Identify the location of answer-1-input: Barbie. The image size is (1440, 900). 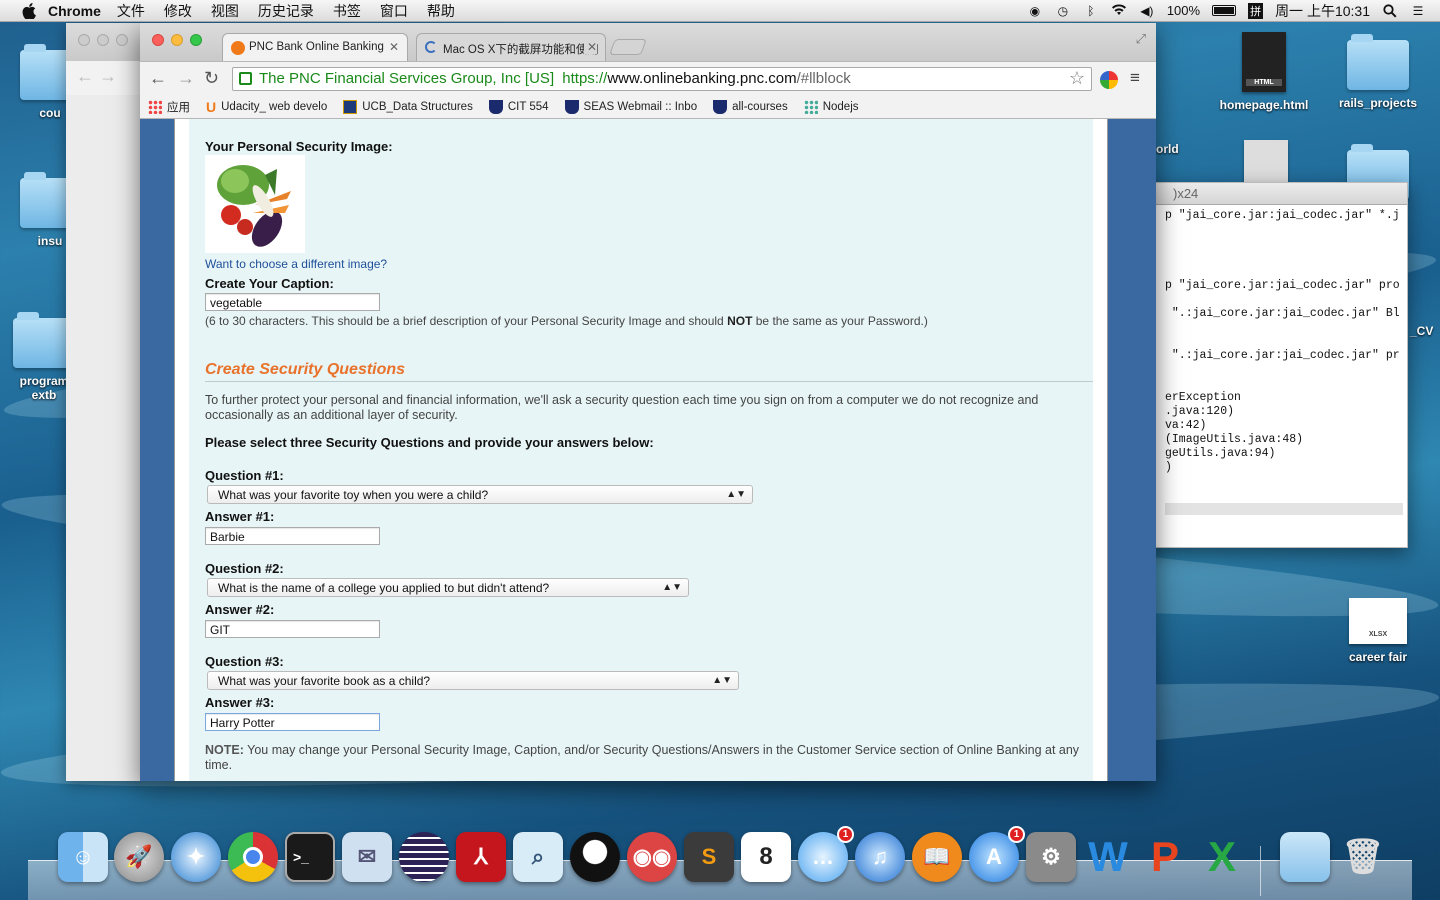
(292, 536).